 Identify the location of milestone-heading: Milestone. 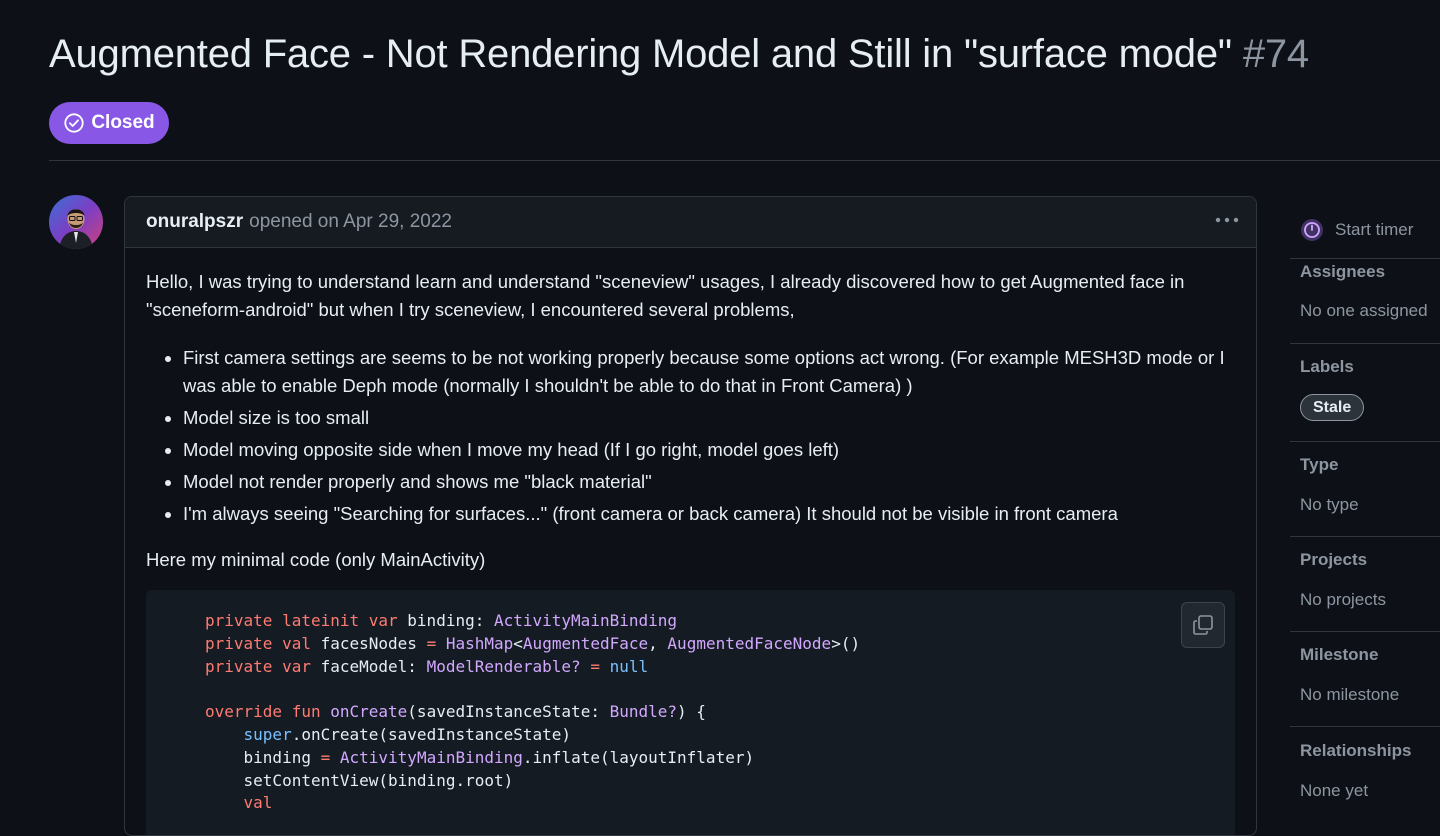
(1370, 655).